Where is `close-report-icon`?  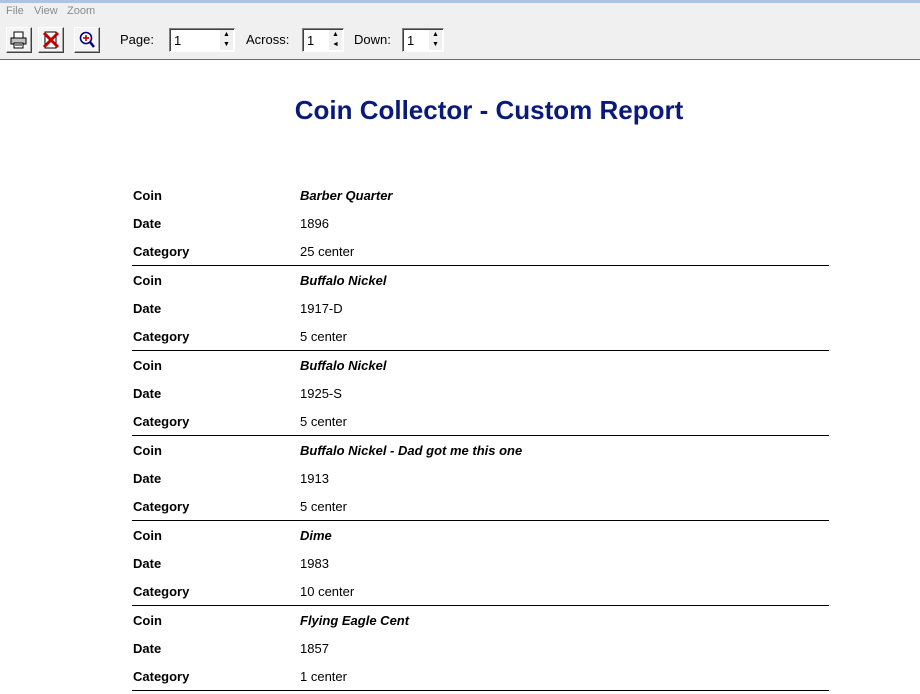
close-report-icon is located at coordinates (51, 40).